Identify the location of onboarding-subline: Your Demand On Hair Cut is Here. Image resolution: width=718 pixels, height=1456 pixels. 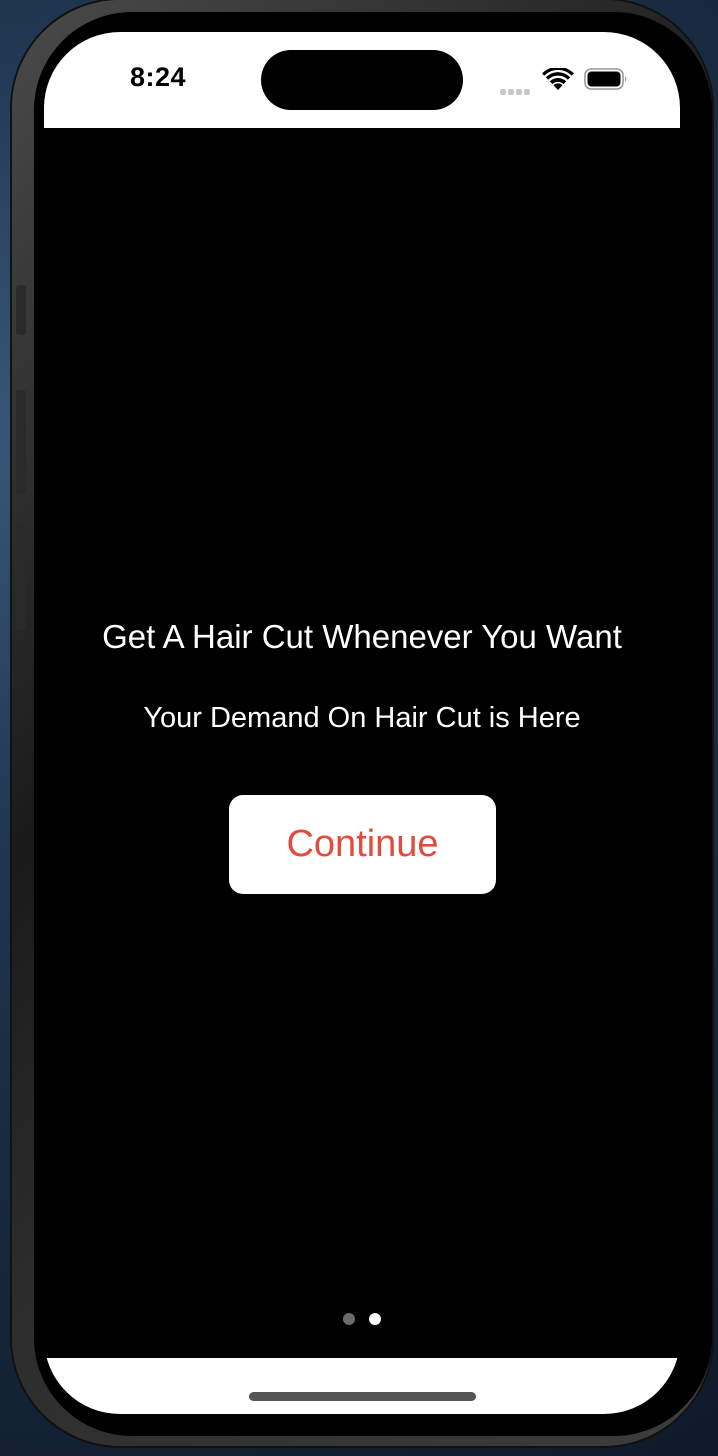
(362, 718).